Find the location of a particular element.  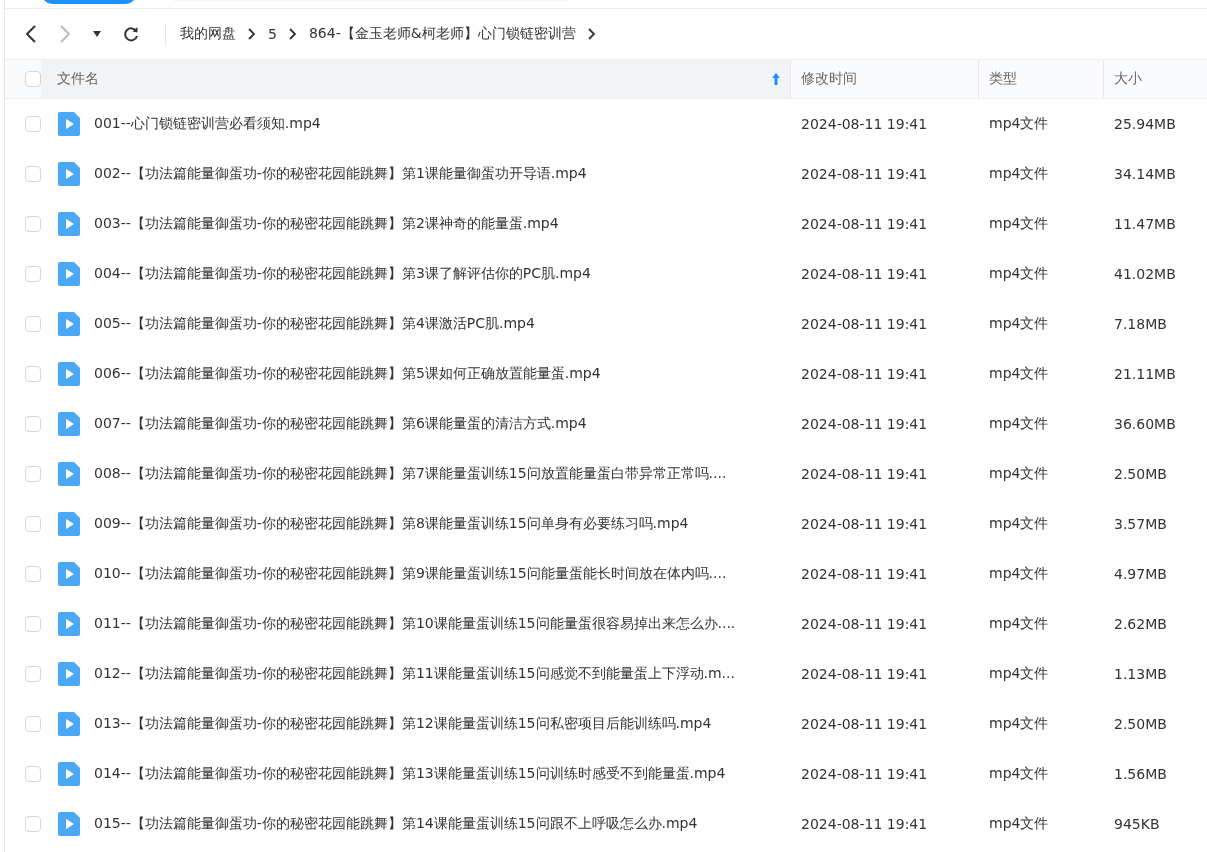

column-header: 修改时间 is located at coordinates (884, 79).